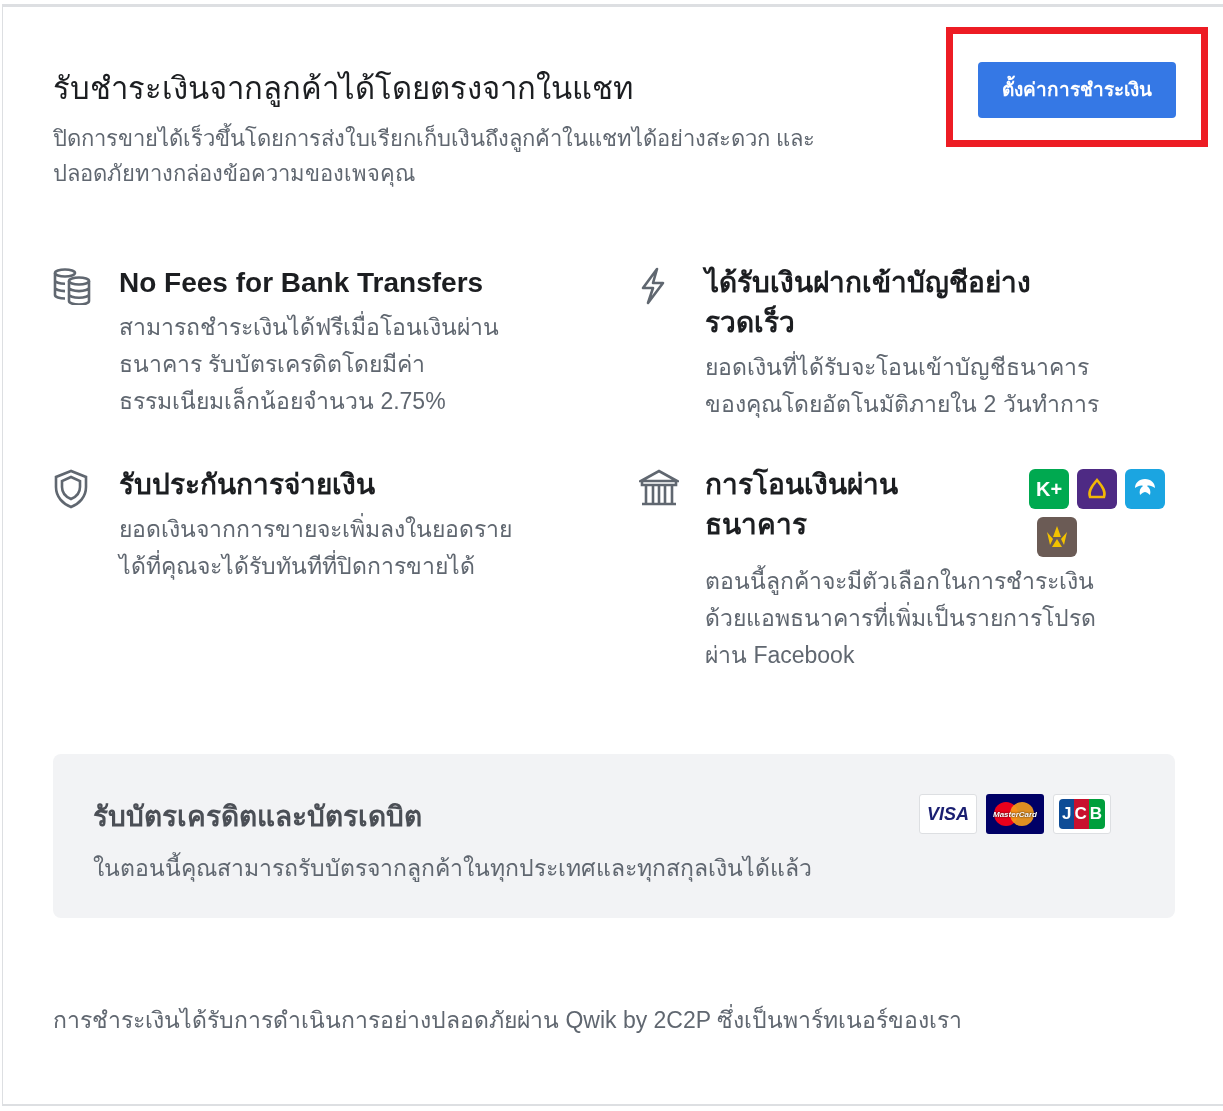 Image resolution: width=1223 pixels, height=1111 pixels. I want to click on panel-title: รับบัตรเครดิตและบัตรเดบิต, so click(258, 817).